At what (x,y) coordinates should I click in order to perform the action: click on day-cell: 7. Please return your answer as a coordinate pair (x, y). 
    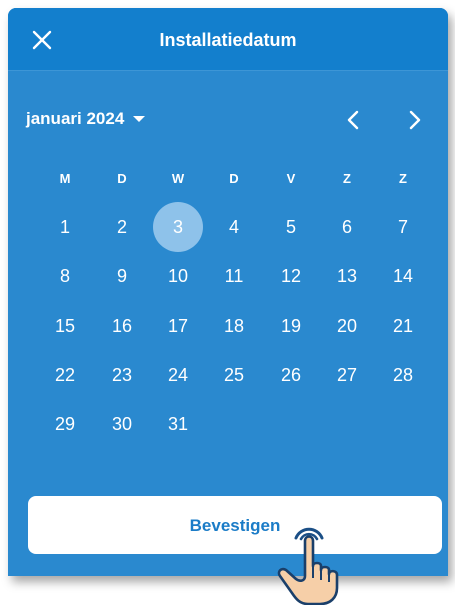
    Looking at the image, I should click on (403, 227).